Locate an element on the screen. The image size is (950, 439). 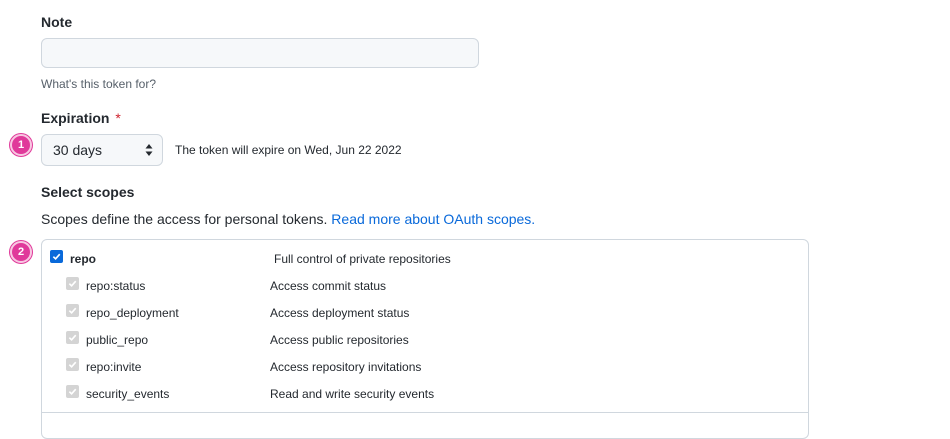
expiration-selected-value: 30 days is located at coordinates (78, 150).